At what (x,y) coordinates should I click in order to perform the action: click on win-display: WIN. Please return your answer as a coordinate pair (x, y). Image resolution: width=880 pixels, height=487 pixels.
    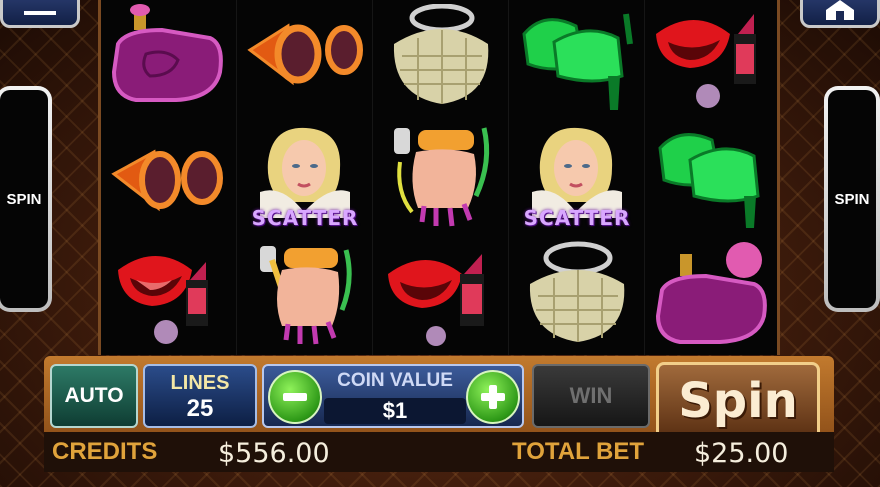
    Looking at the image, I should click on (591, 396).